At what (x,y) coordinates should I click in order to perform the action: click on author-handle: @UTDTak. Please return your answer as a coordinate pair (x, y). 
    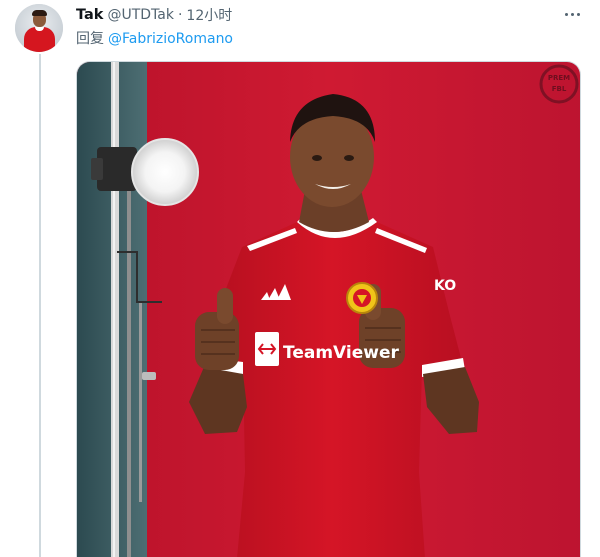
    Looking at the image, I should click on (140, 15).